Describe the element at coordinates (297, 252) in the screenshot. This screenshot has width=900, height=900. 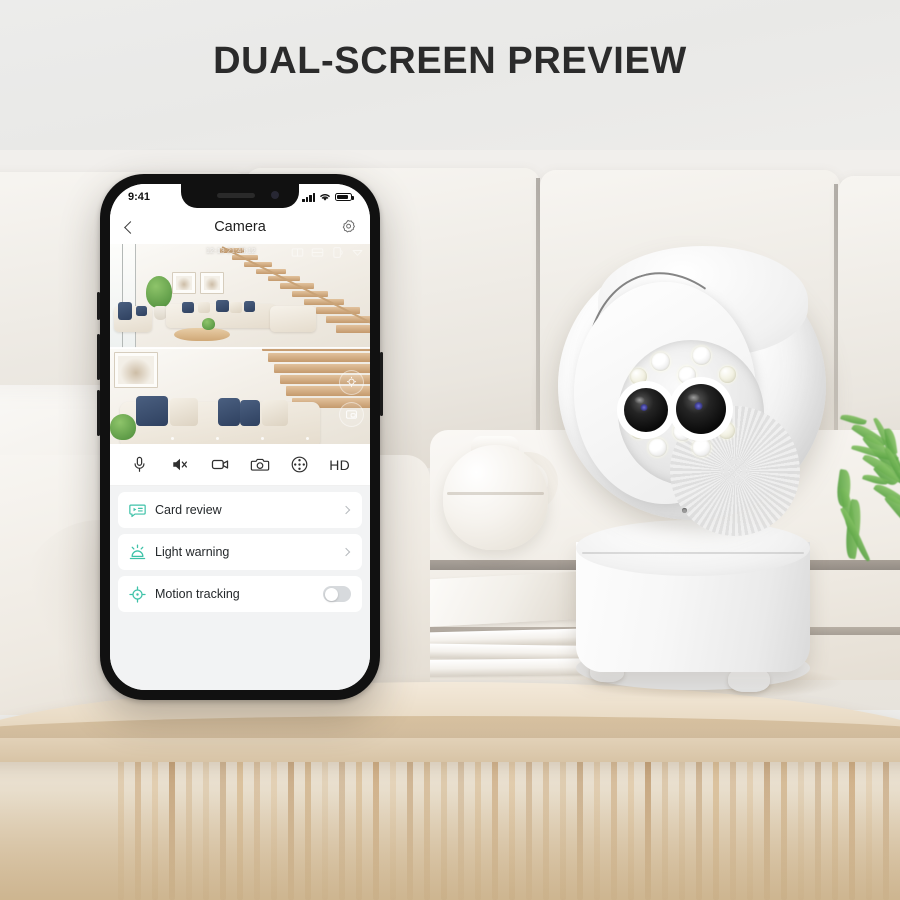
I see `screen-split-icon` at that location.